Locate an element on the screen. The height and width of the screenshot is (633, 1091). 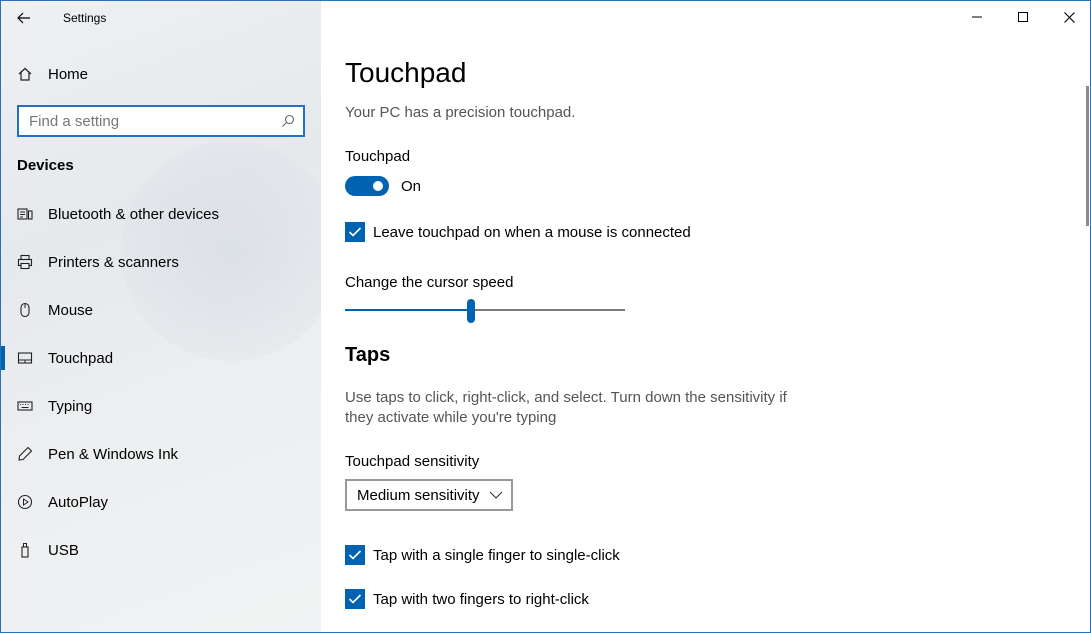
cursor-speed-slider is located at coordinates (485, 311).